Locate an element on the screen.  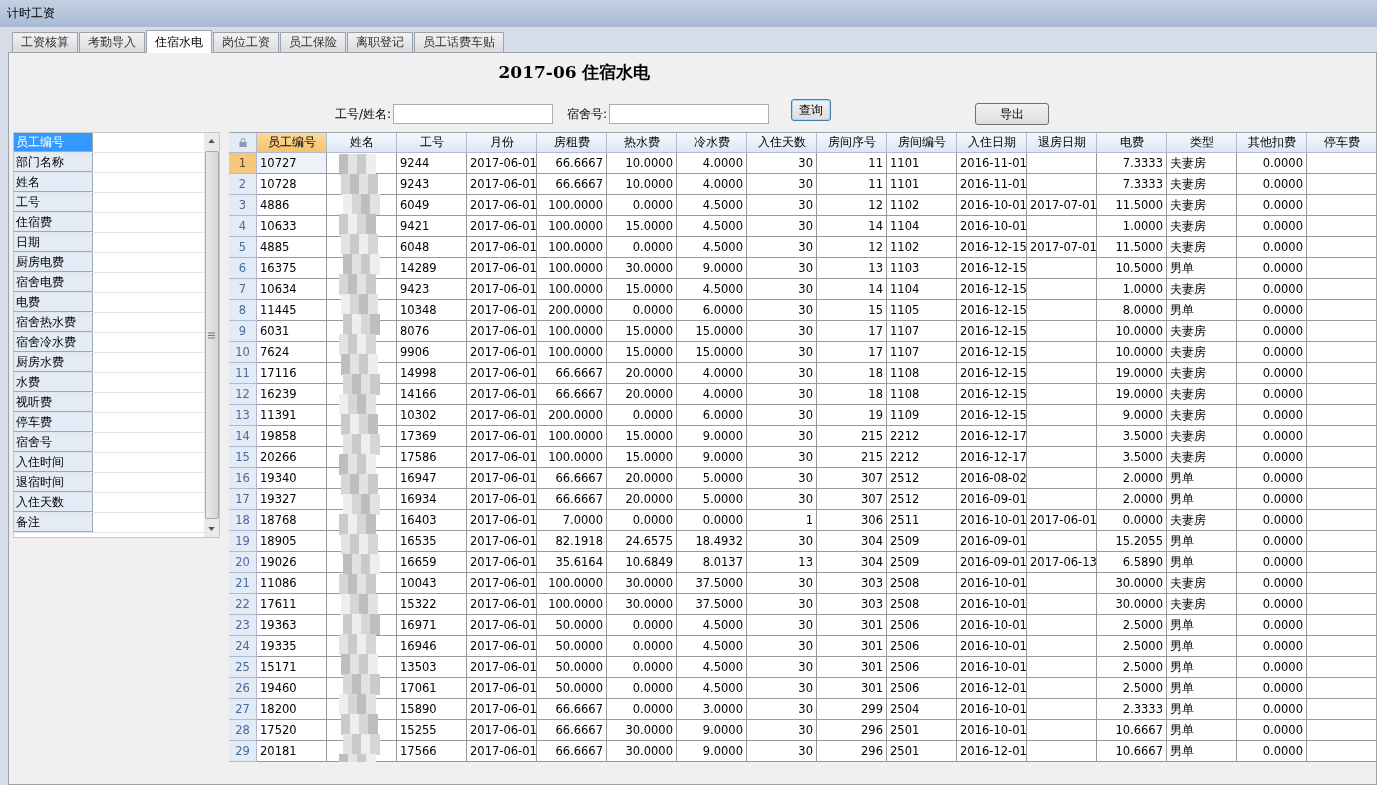
field-name: 入住天数 is located at coordinates (53, 502).